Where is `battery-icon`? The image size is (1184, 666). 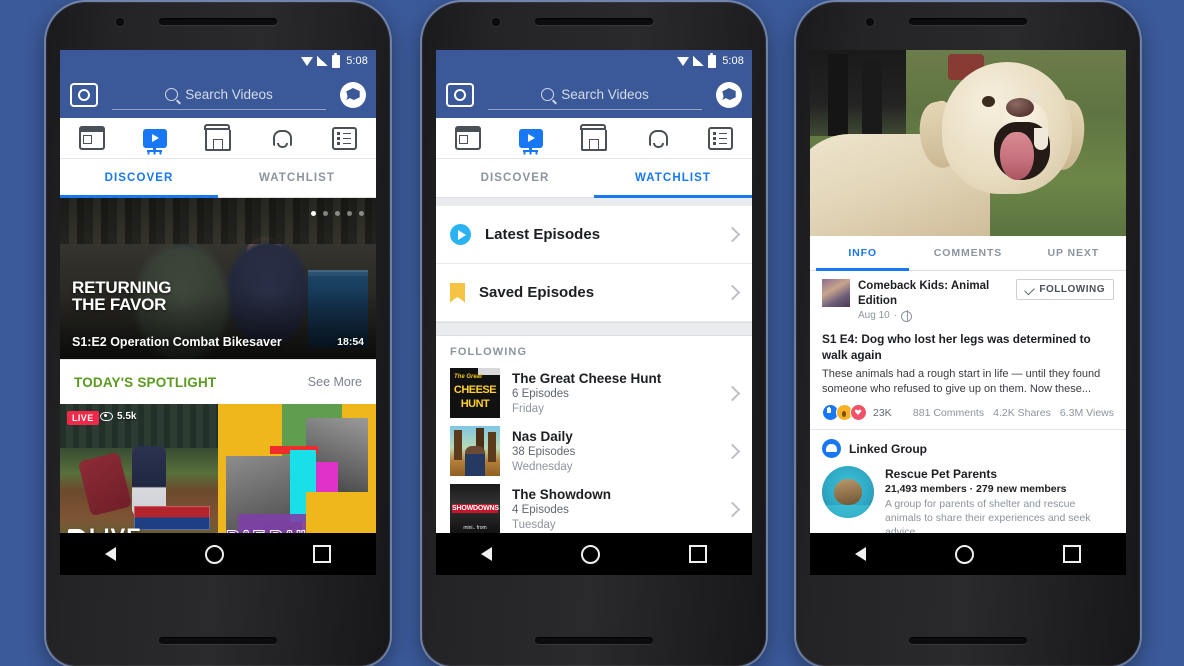 battery-icon is located at coordinates (336, 60).